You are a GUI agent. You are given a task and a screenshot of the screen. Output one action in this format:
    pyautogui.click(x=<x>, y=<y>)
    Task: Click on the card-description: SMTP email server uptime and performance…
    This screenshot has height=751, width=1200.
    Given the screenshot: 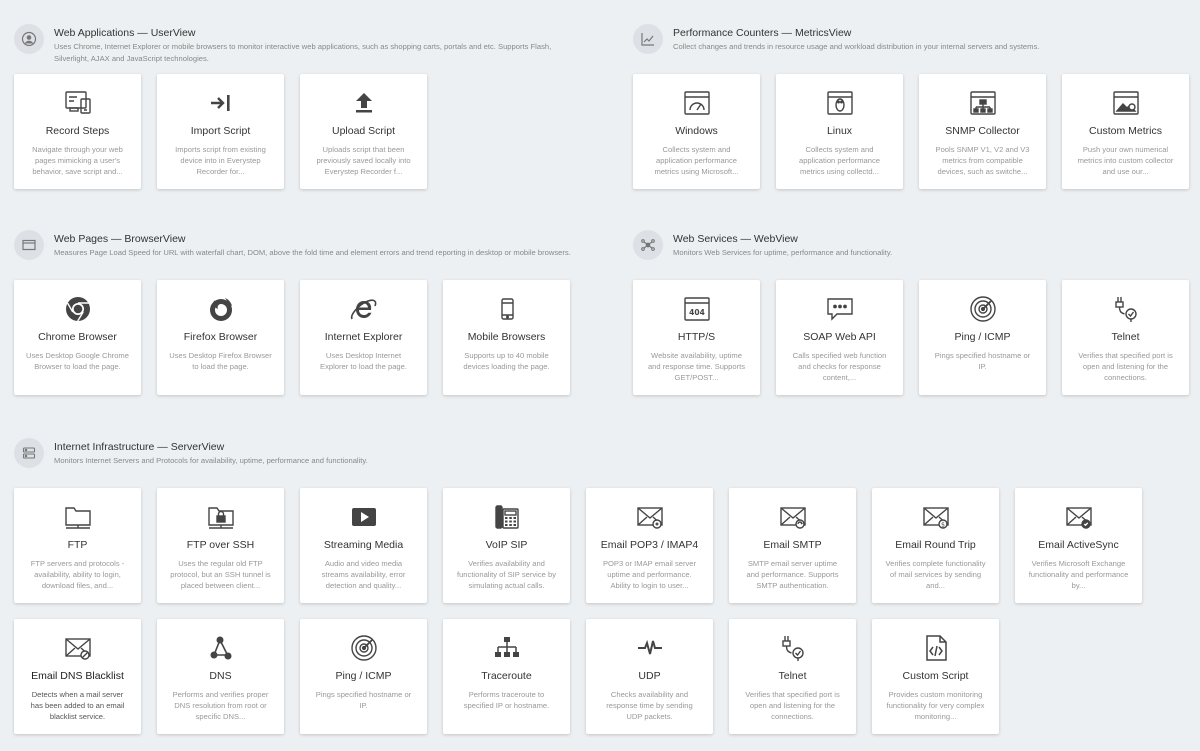 What is the action you would take?
    pyautogui.click(x=792, y=574)
    